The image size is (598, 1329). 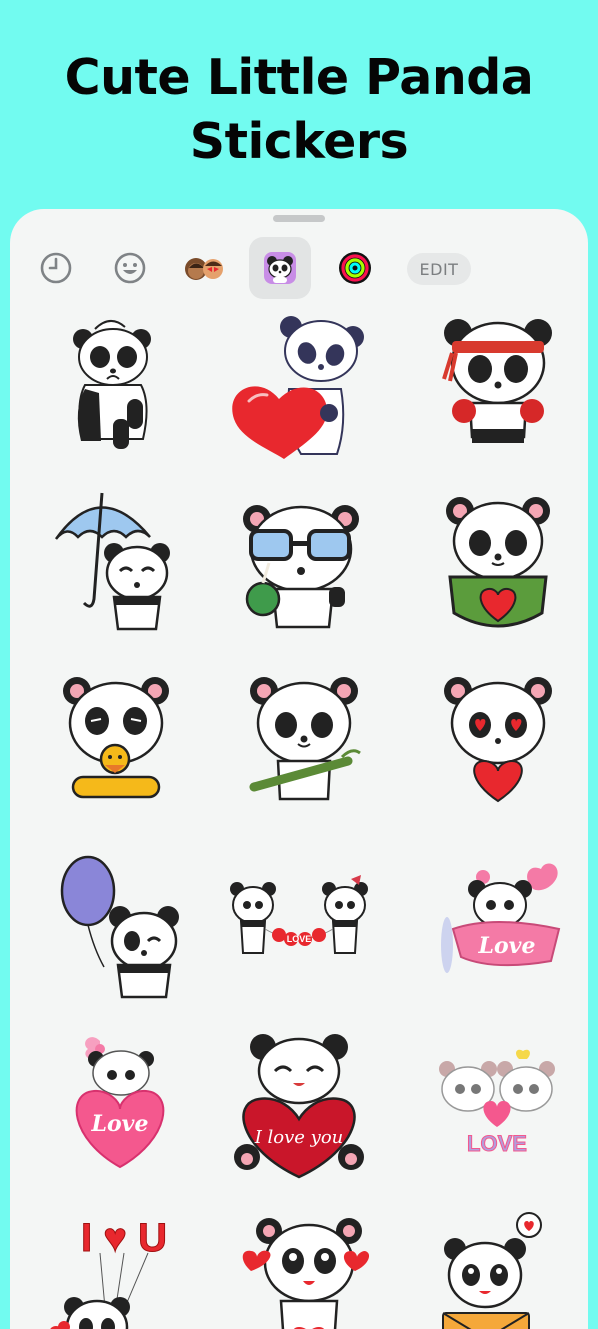 I want to click on tab-emoji, so click(x=130, y=268).